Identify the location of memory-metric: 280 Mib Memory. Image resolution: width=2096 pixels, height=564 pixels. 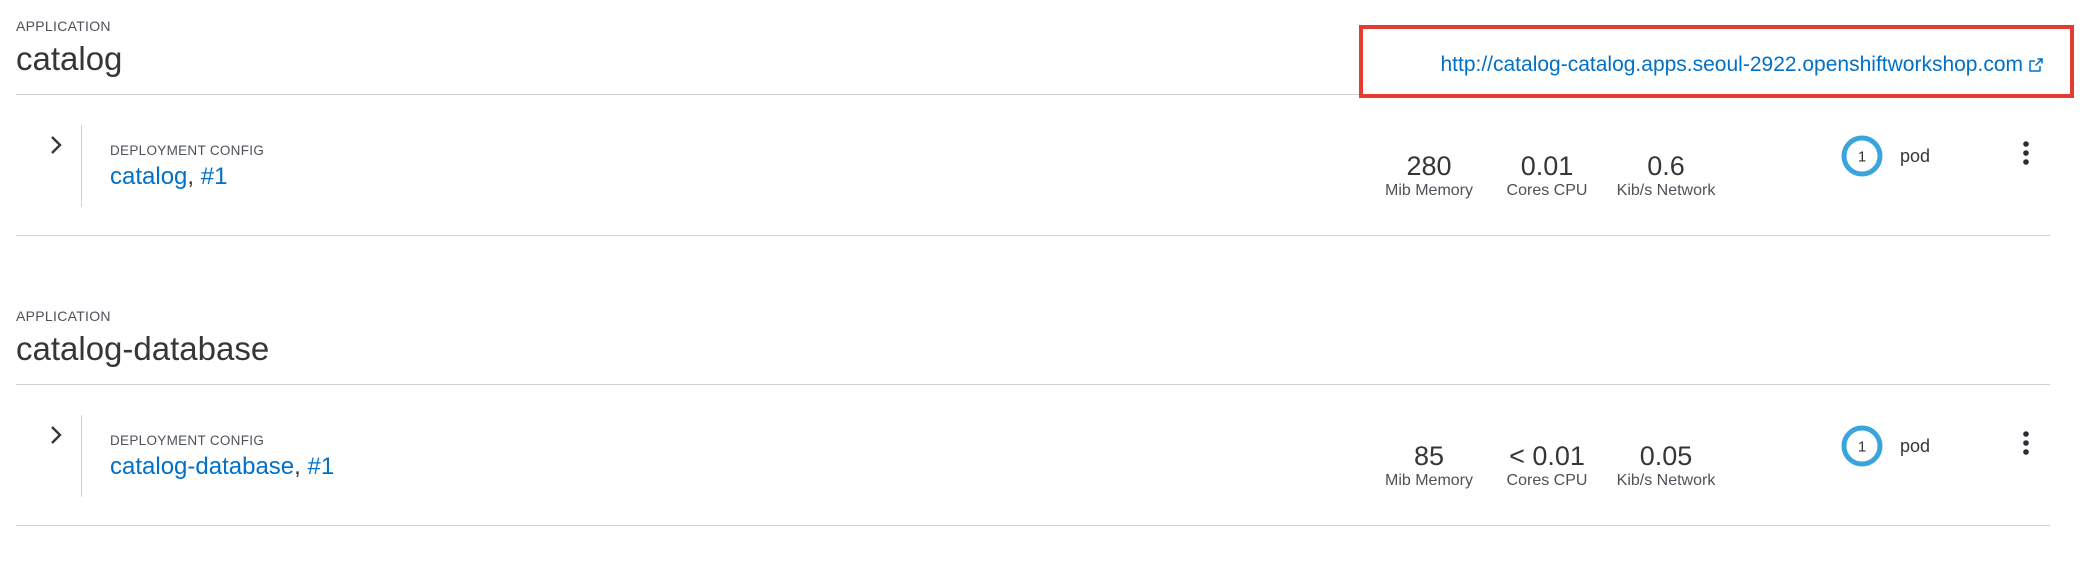
(1429, 176).